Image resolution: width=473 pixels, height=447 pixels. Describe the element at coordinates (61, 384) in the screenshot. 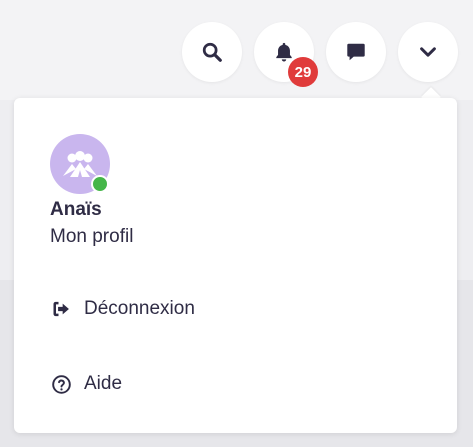

I see `help-circle-icon` at that location.